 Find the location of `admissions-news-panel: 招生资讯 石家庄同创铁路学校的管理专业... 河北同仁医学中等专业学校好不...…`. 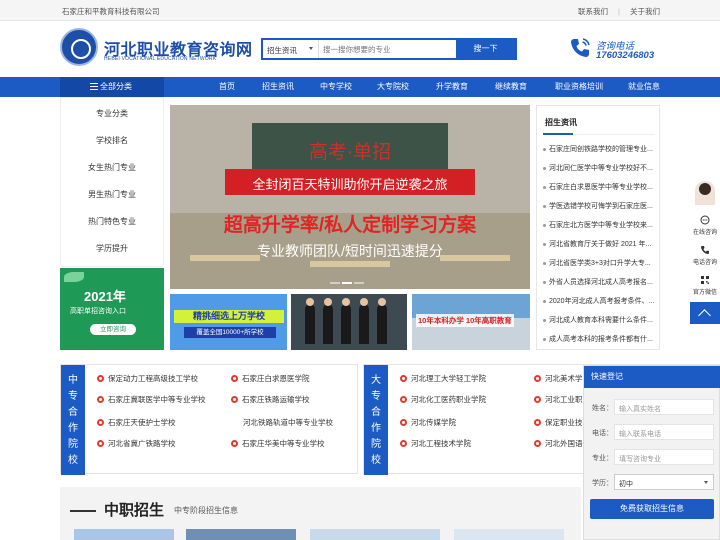

admissions-news-panel: 招生资讯 石家庄同创铁路学校的管理专业... 河北同仁医学中等专业学校好不...… is located at coordinates (598, 227).